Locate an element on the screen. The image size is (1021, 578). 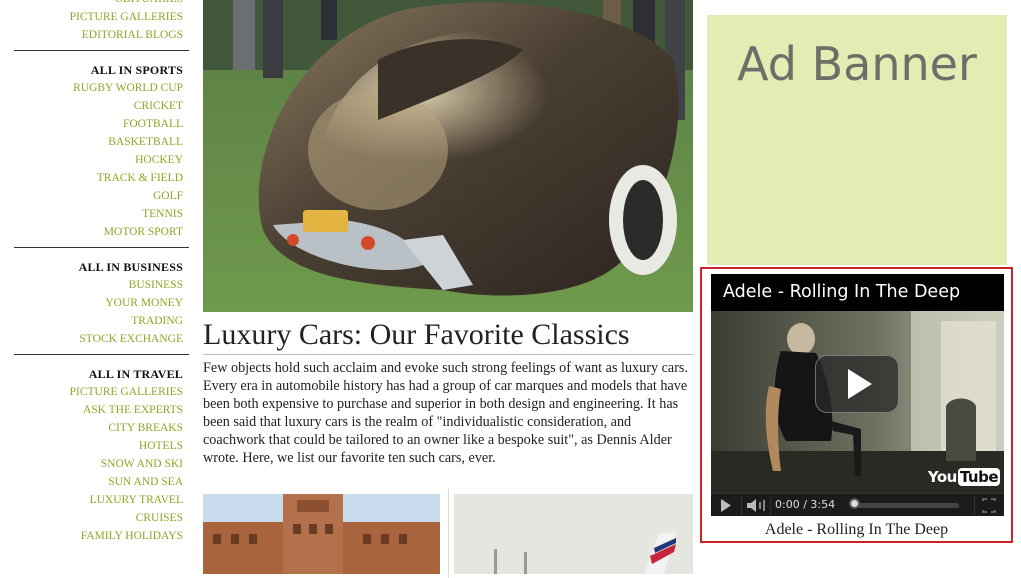
thumbnail-hotel-building is located at coordinates (321, 534).